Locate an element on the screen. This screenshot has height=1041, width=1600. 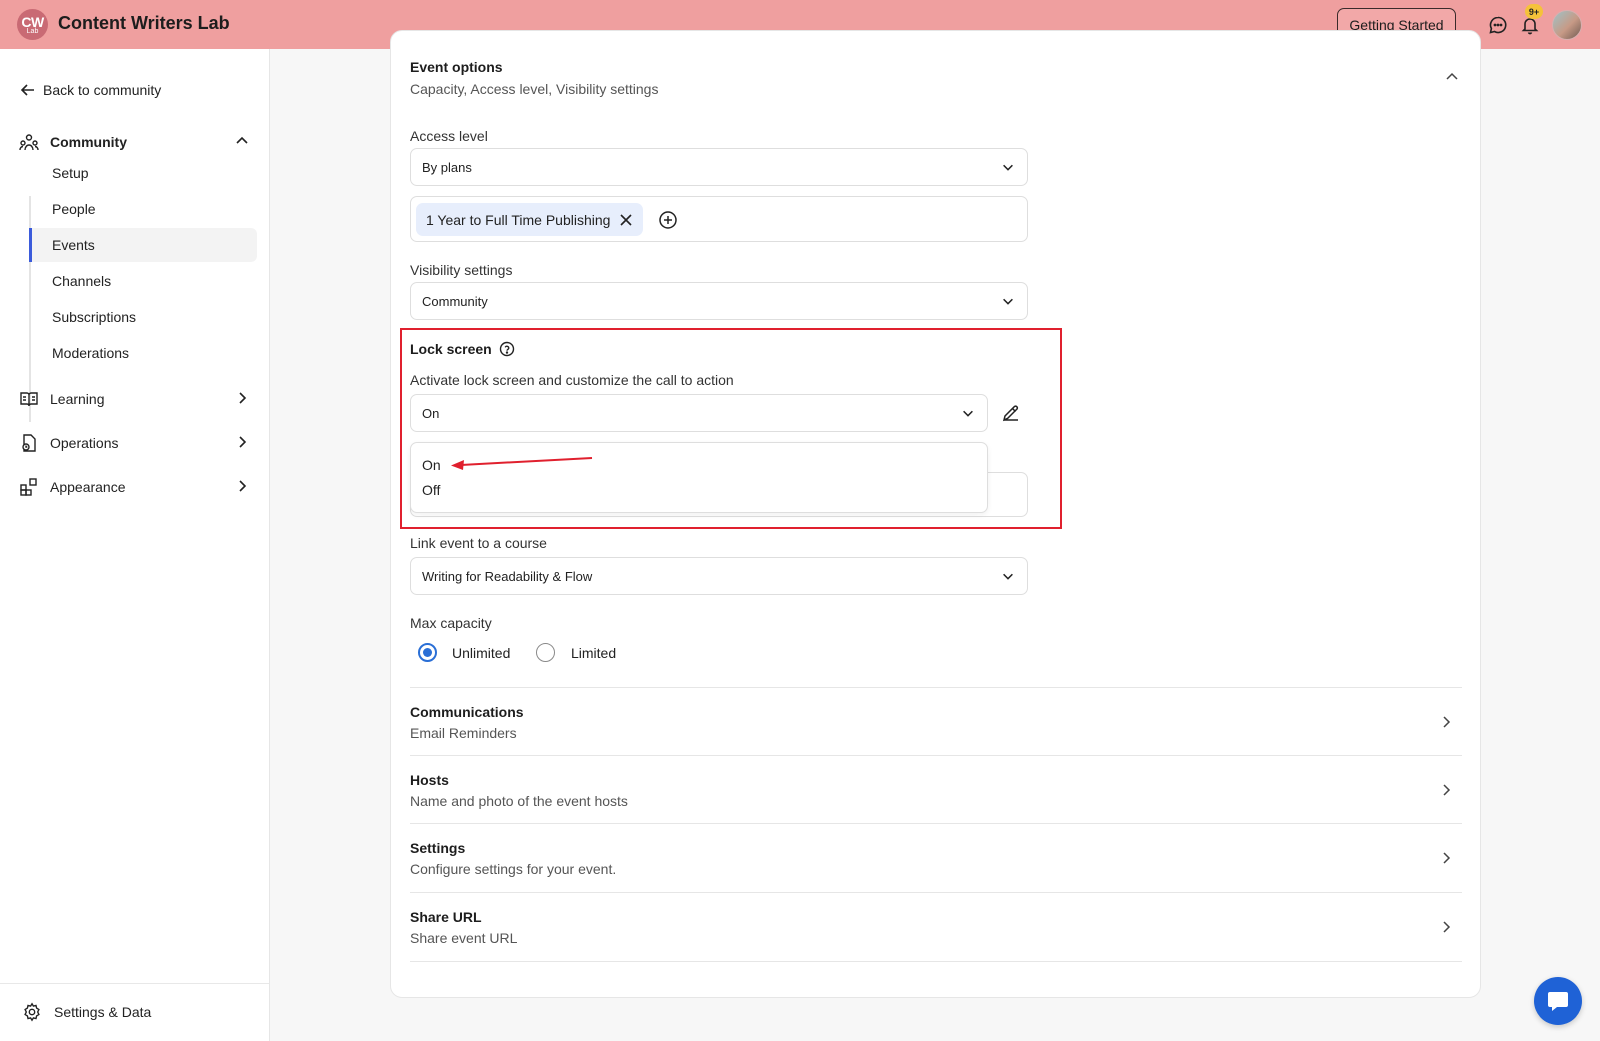
sidebar-section-appearance: Appearance is located at coordinates (134, 487).